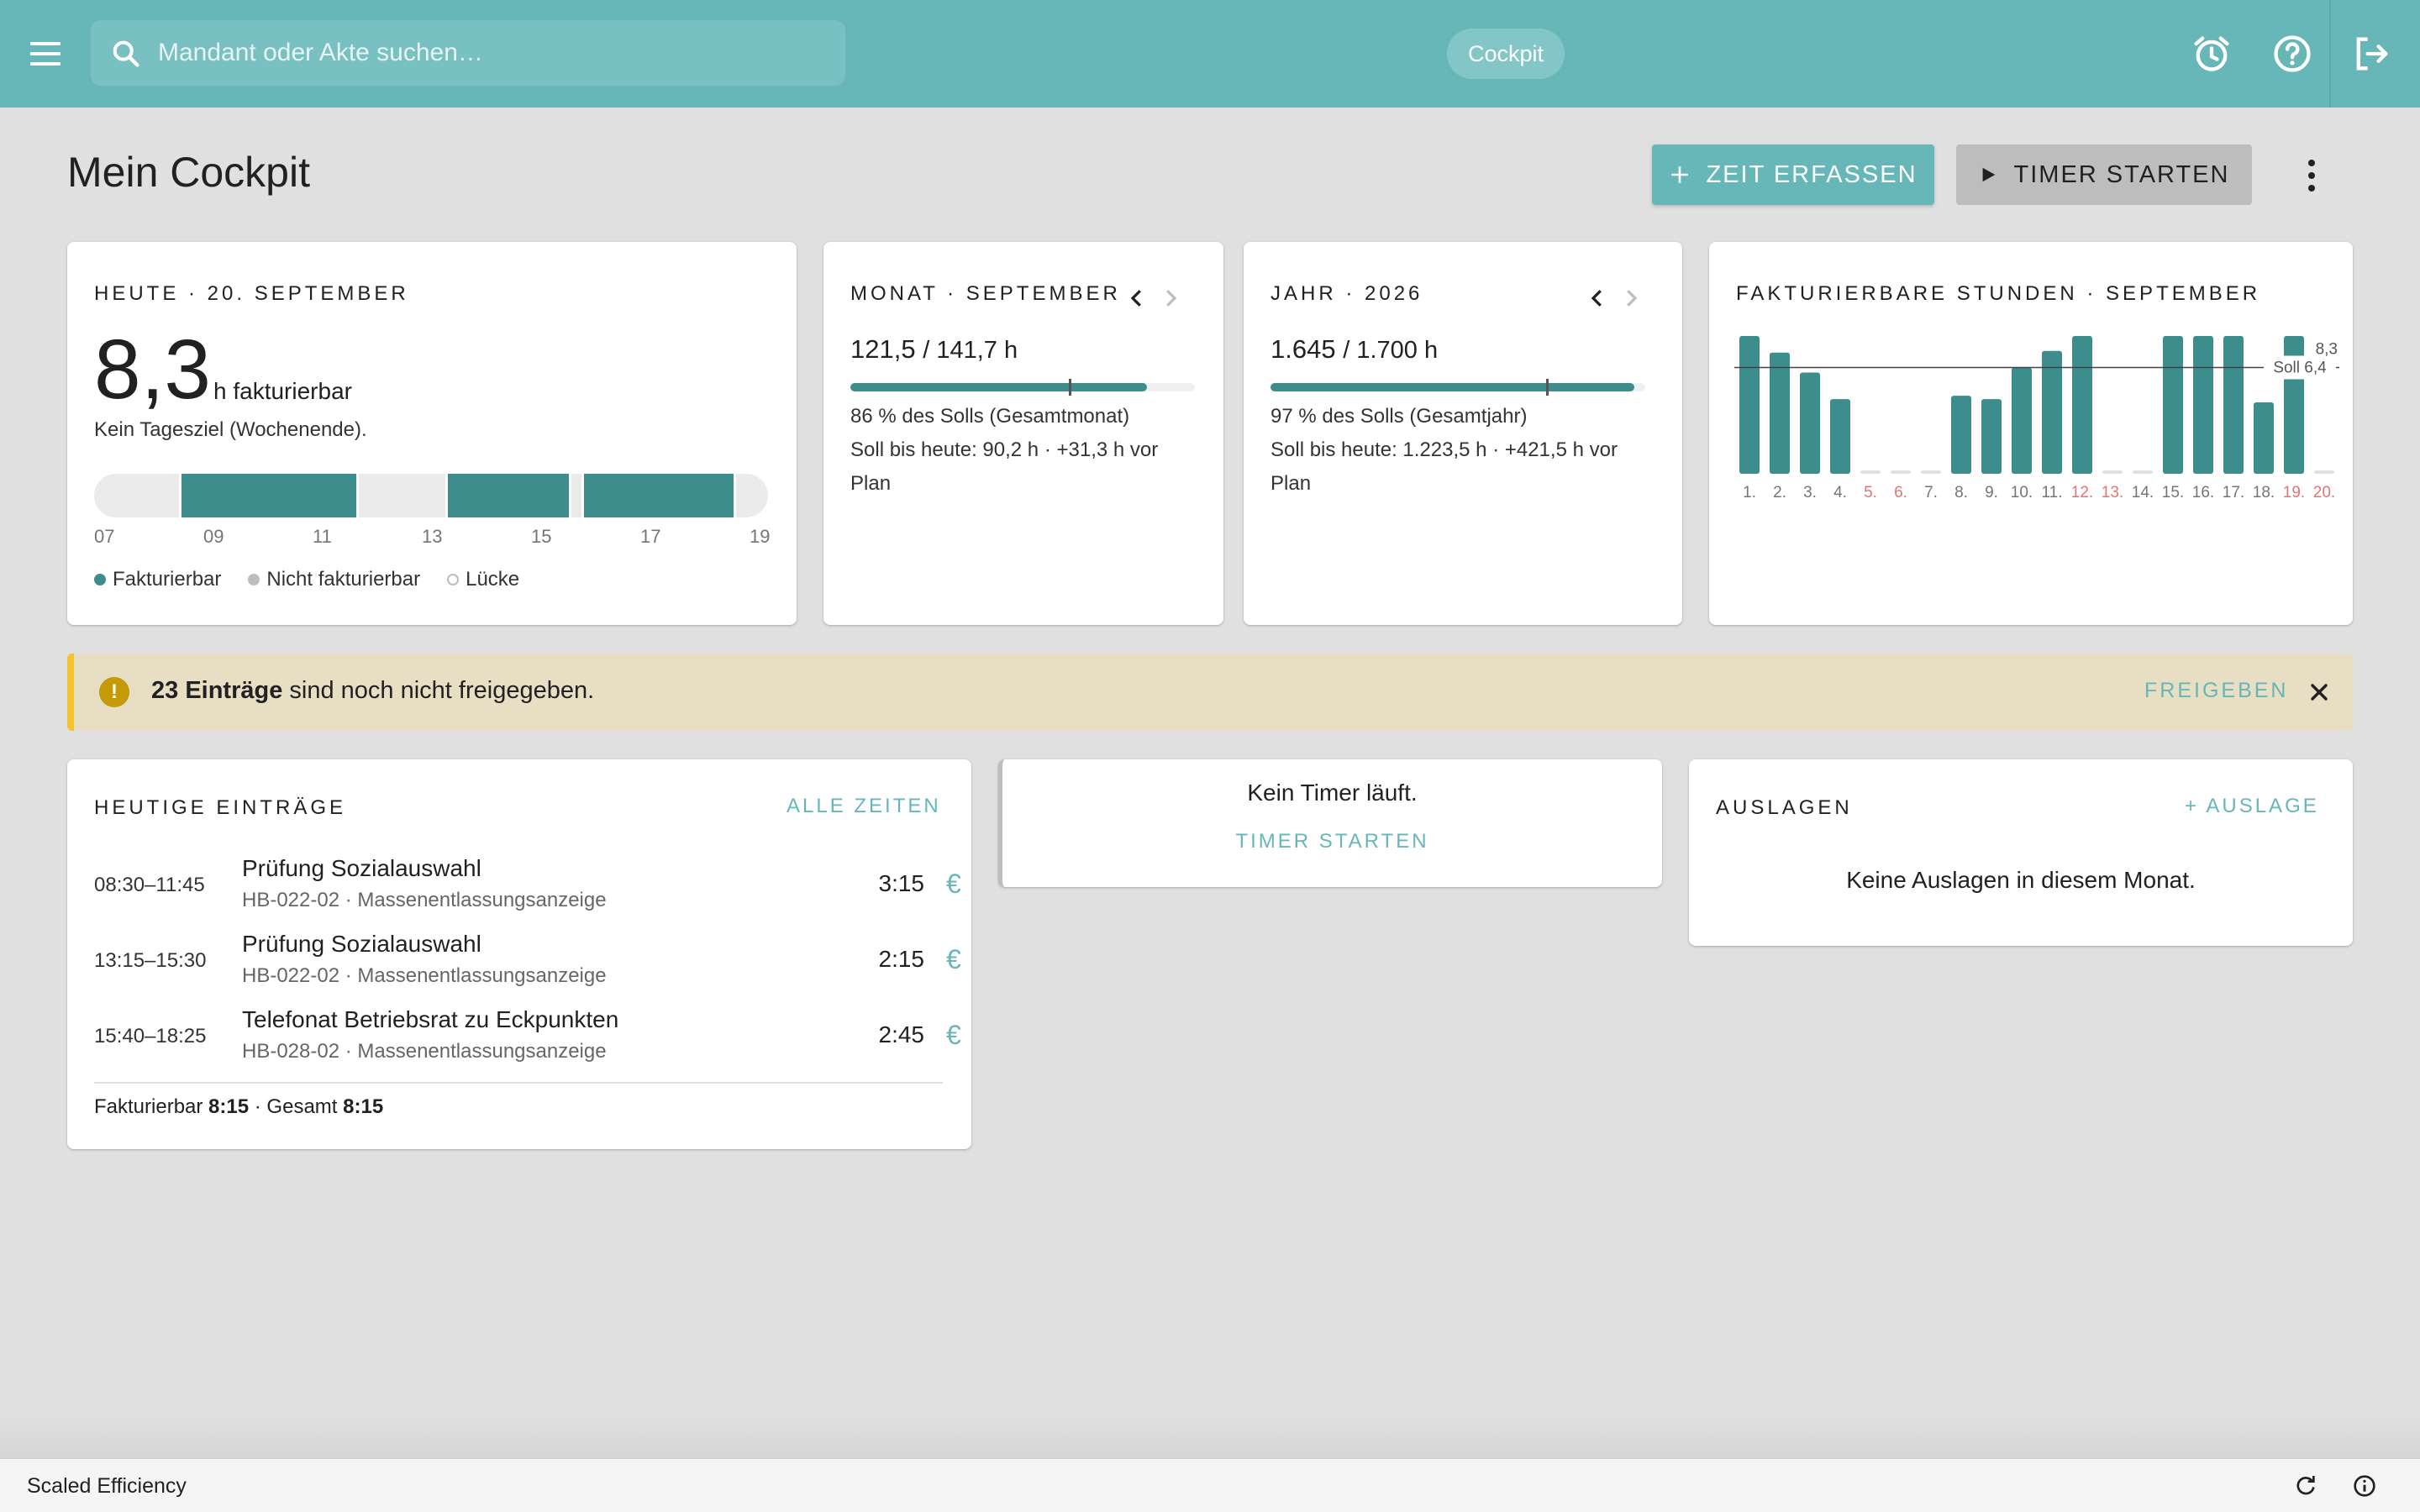 This screenshot has width=2420, height=1512. I want to click on chart-day-label: 19., so click(2294, 492).